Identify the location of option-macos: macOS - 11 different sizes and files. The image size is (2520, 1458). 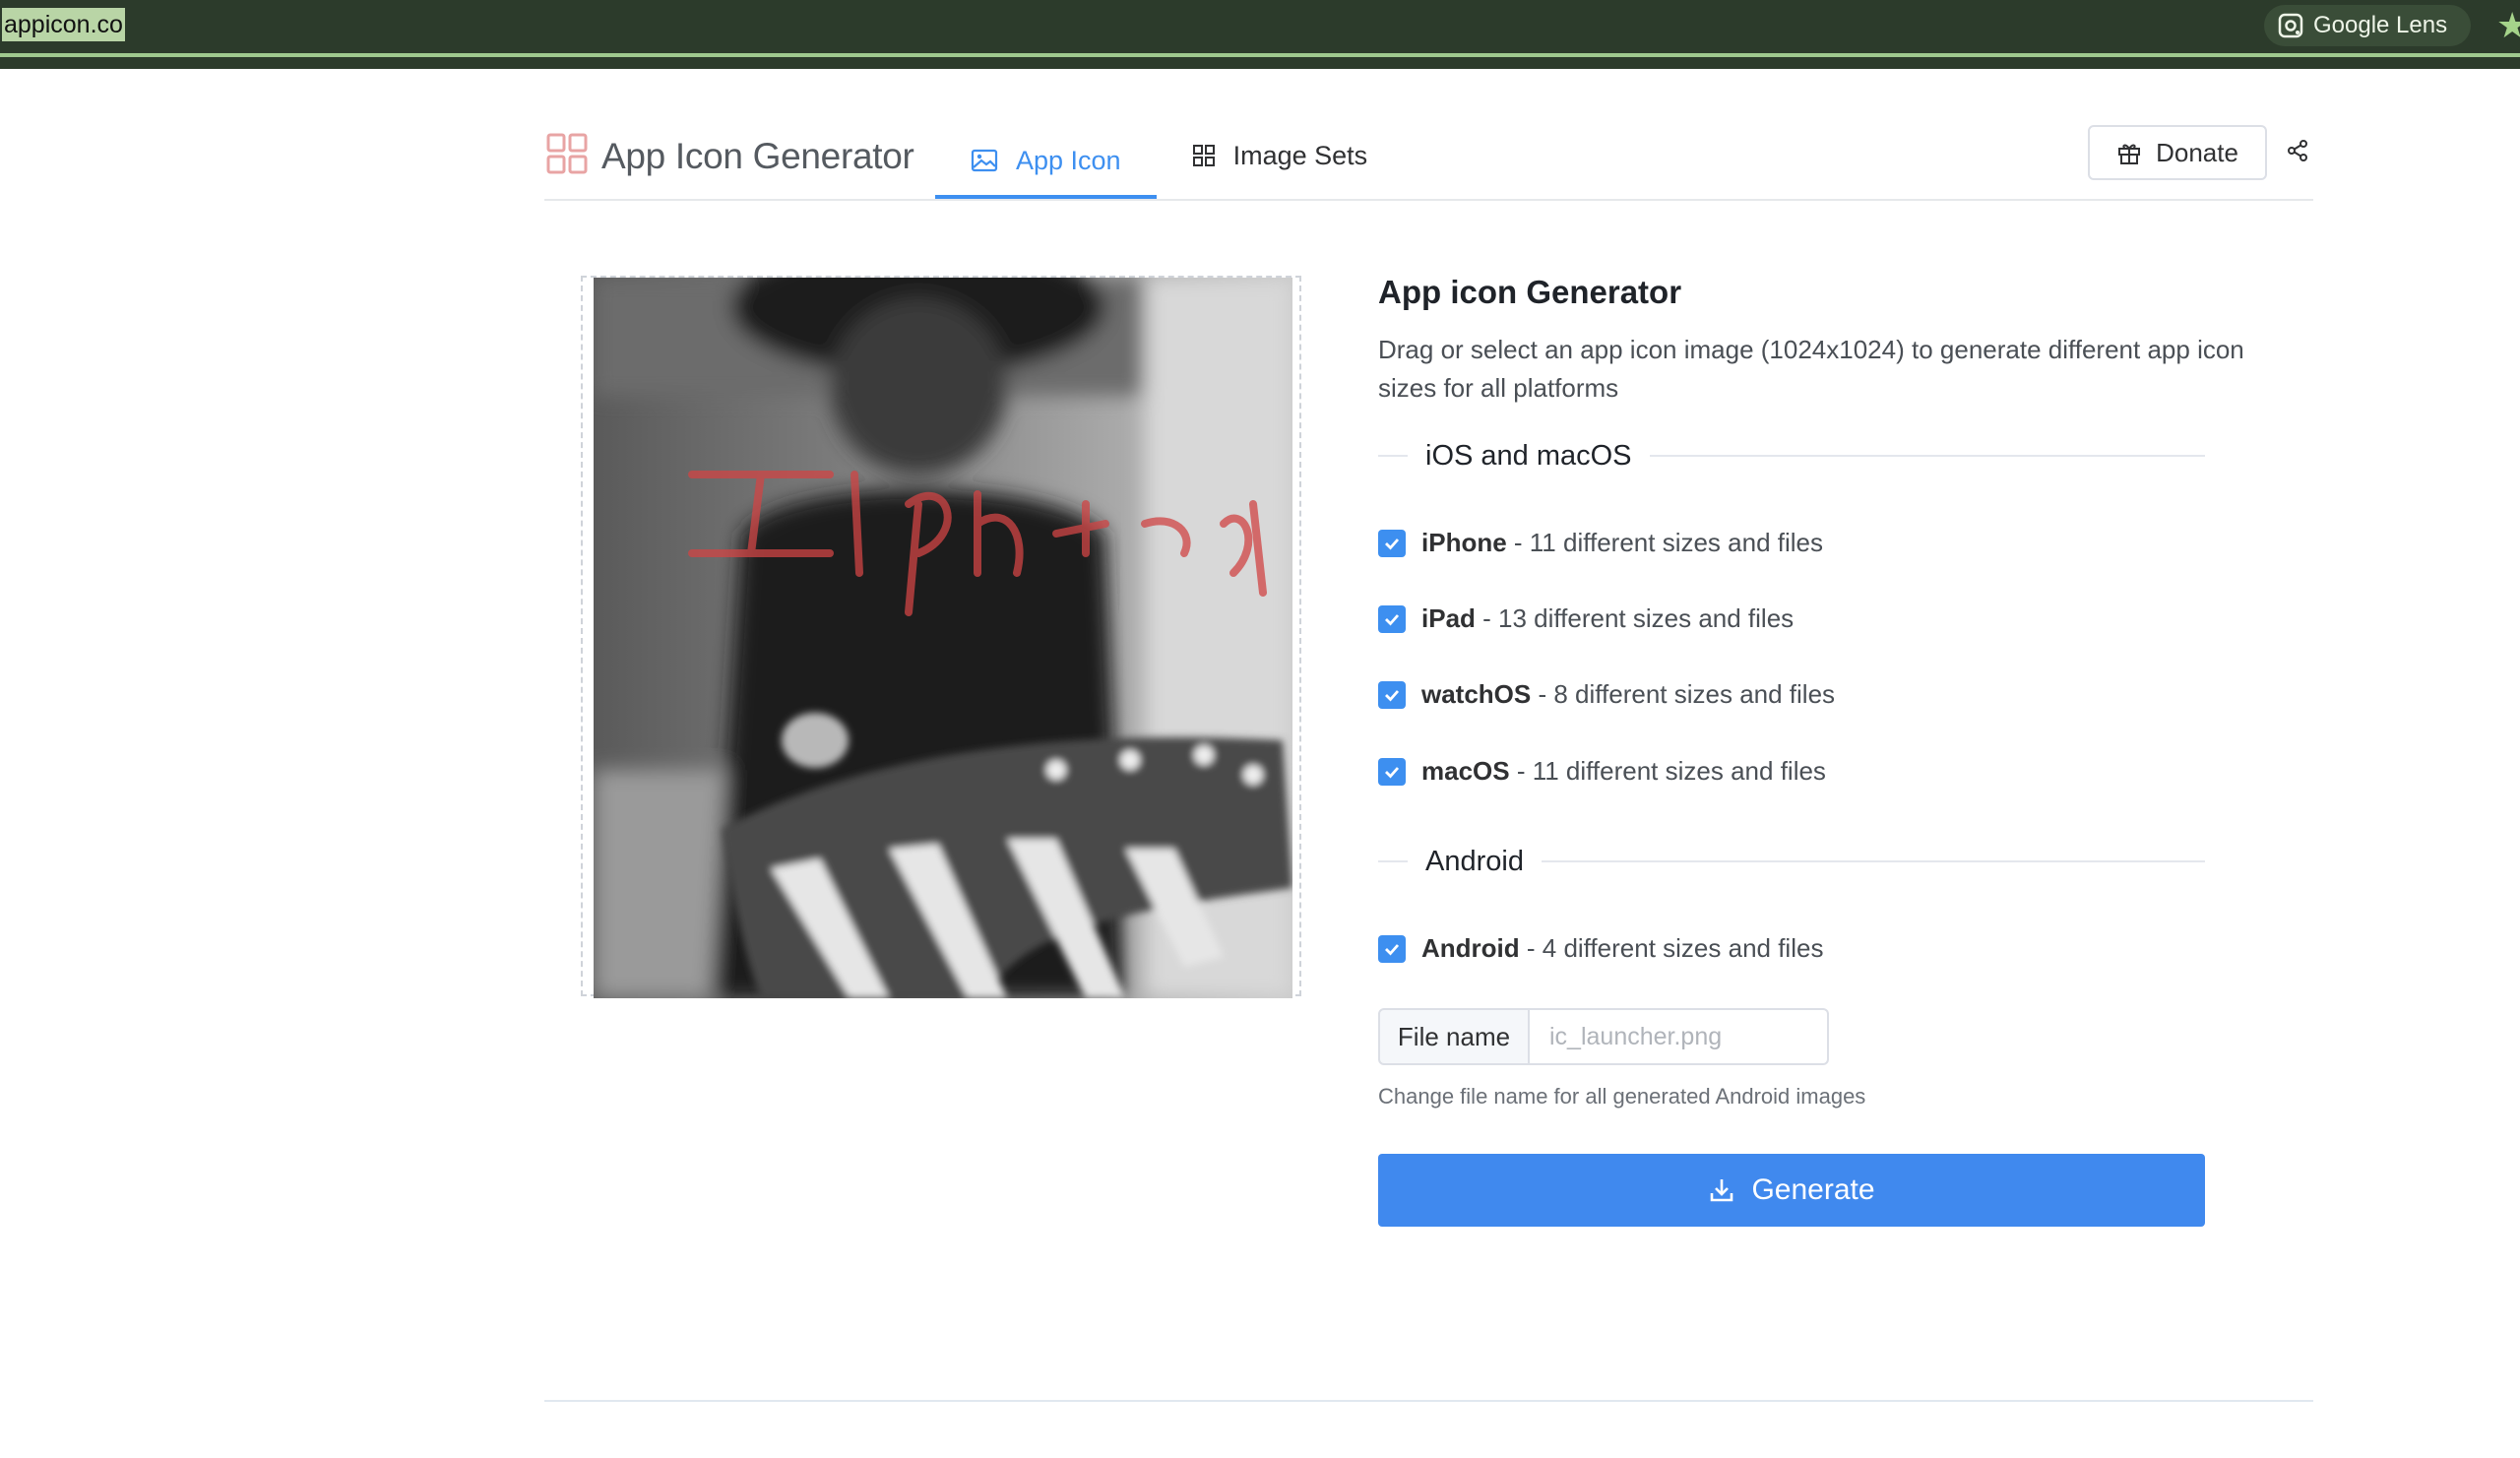
(1602, 771).